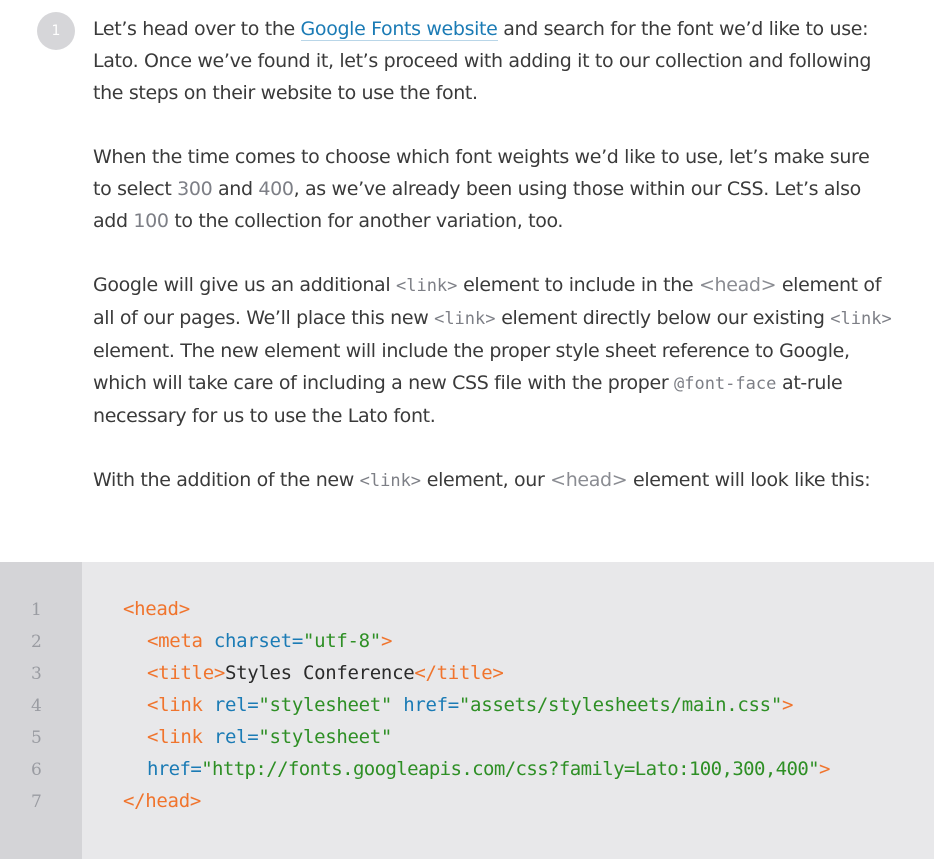 The image size is (934, 859). What do you see at coordinates (36, 770) in the screenshot?
I see `line-number: 6` at bounding box center [36, 770].